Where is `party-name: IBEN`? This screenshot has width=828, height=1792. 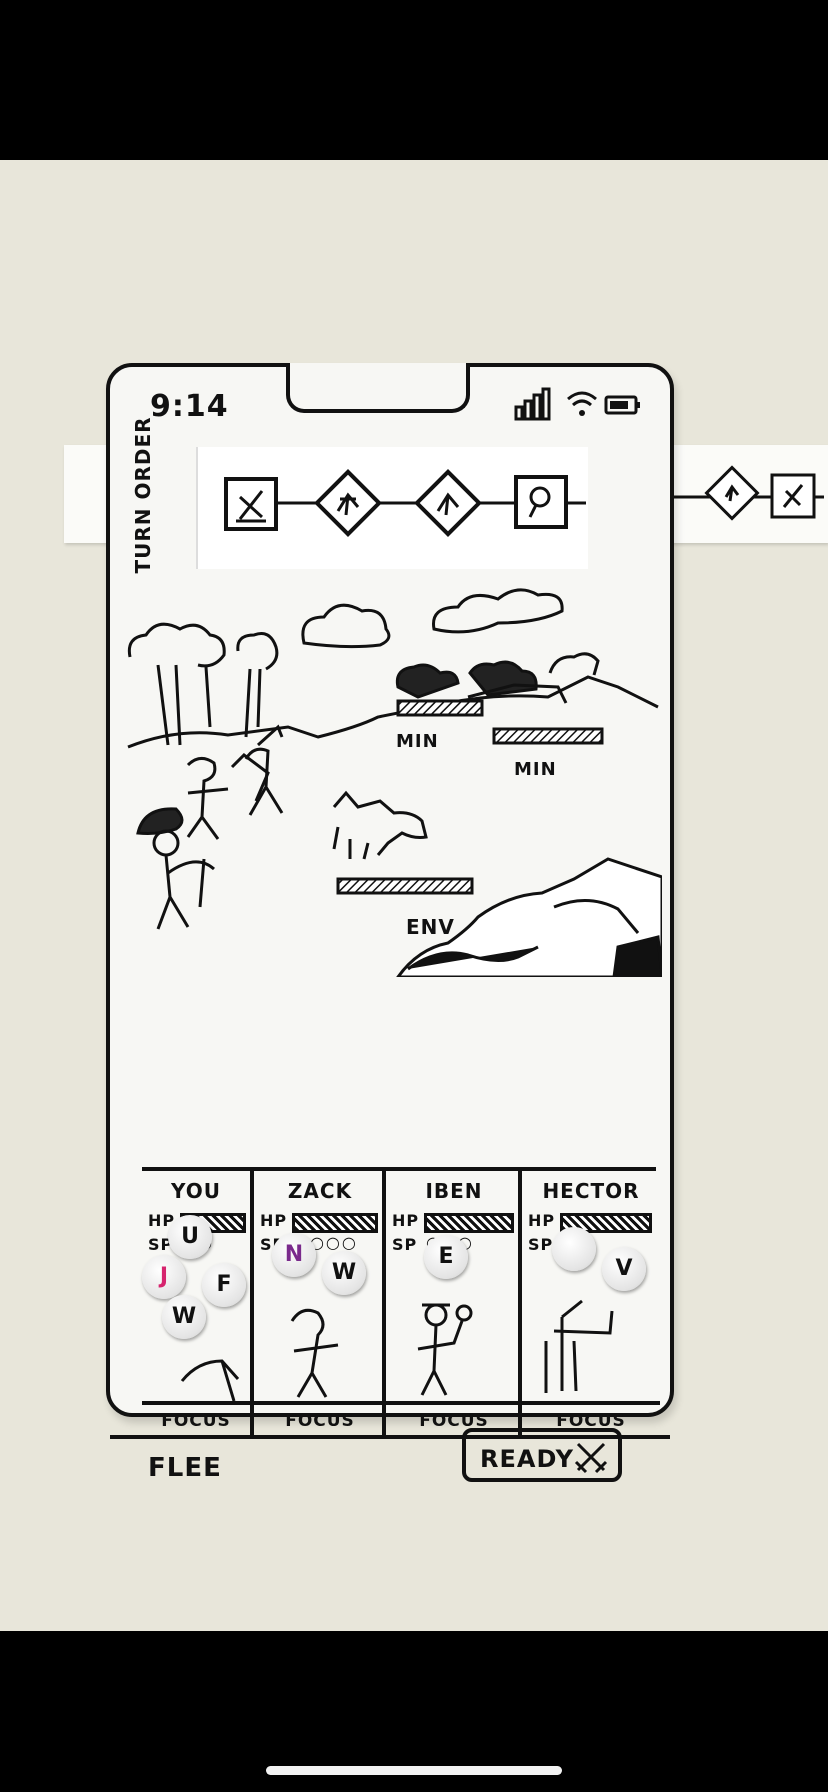 party-name: IBEN is located at coordinates (454, 1191).